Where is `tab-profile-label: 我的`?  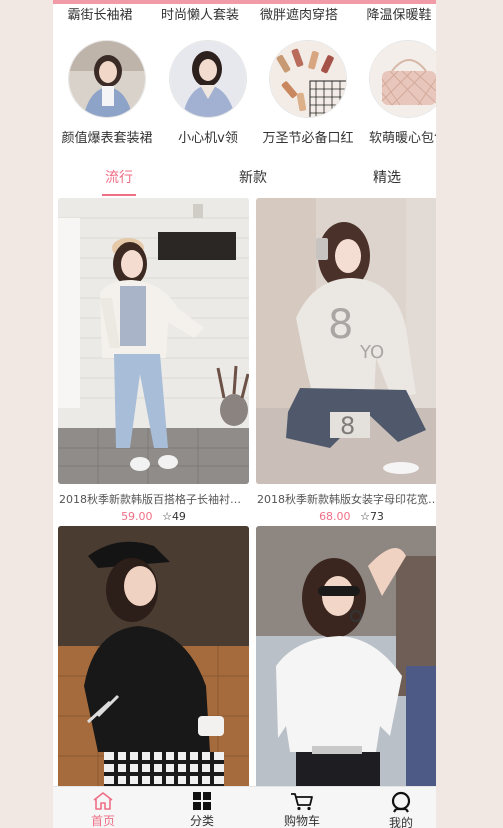 tab-profile-label: 我的 is located at coordinates (400, 822).